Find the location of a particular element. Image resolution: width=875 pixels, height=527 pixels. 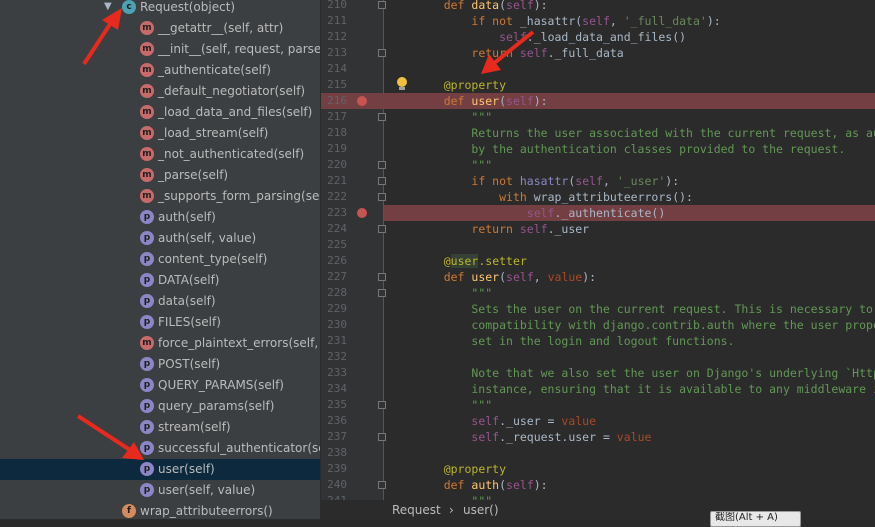

code-line: 237 self._request.user = value is located at coordinates (598, 437).